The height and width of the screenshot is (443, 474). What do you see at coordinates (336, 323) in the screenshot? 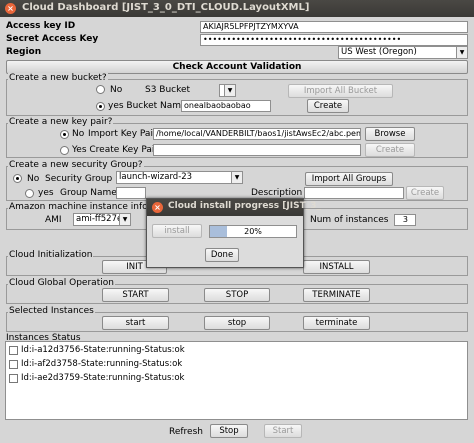
I see `selected-terminate-button: terminate` at bounding box center [336, 323].